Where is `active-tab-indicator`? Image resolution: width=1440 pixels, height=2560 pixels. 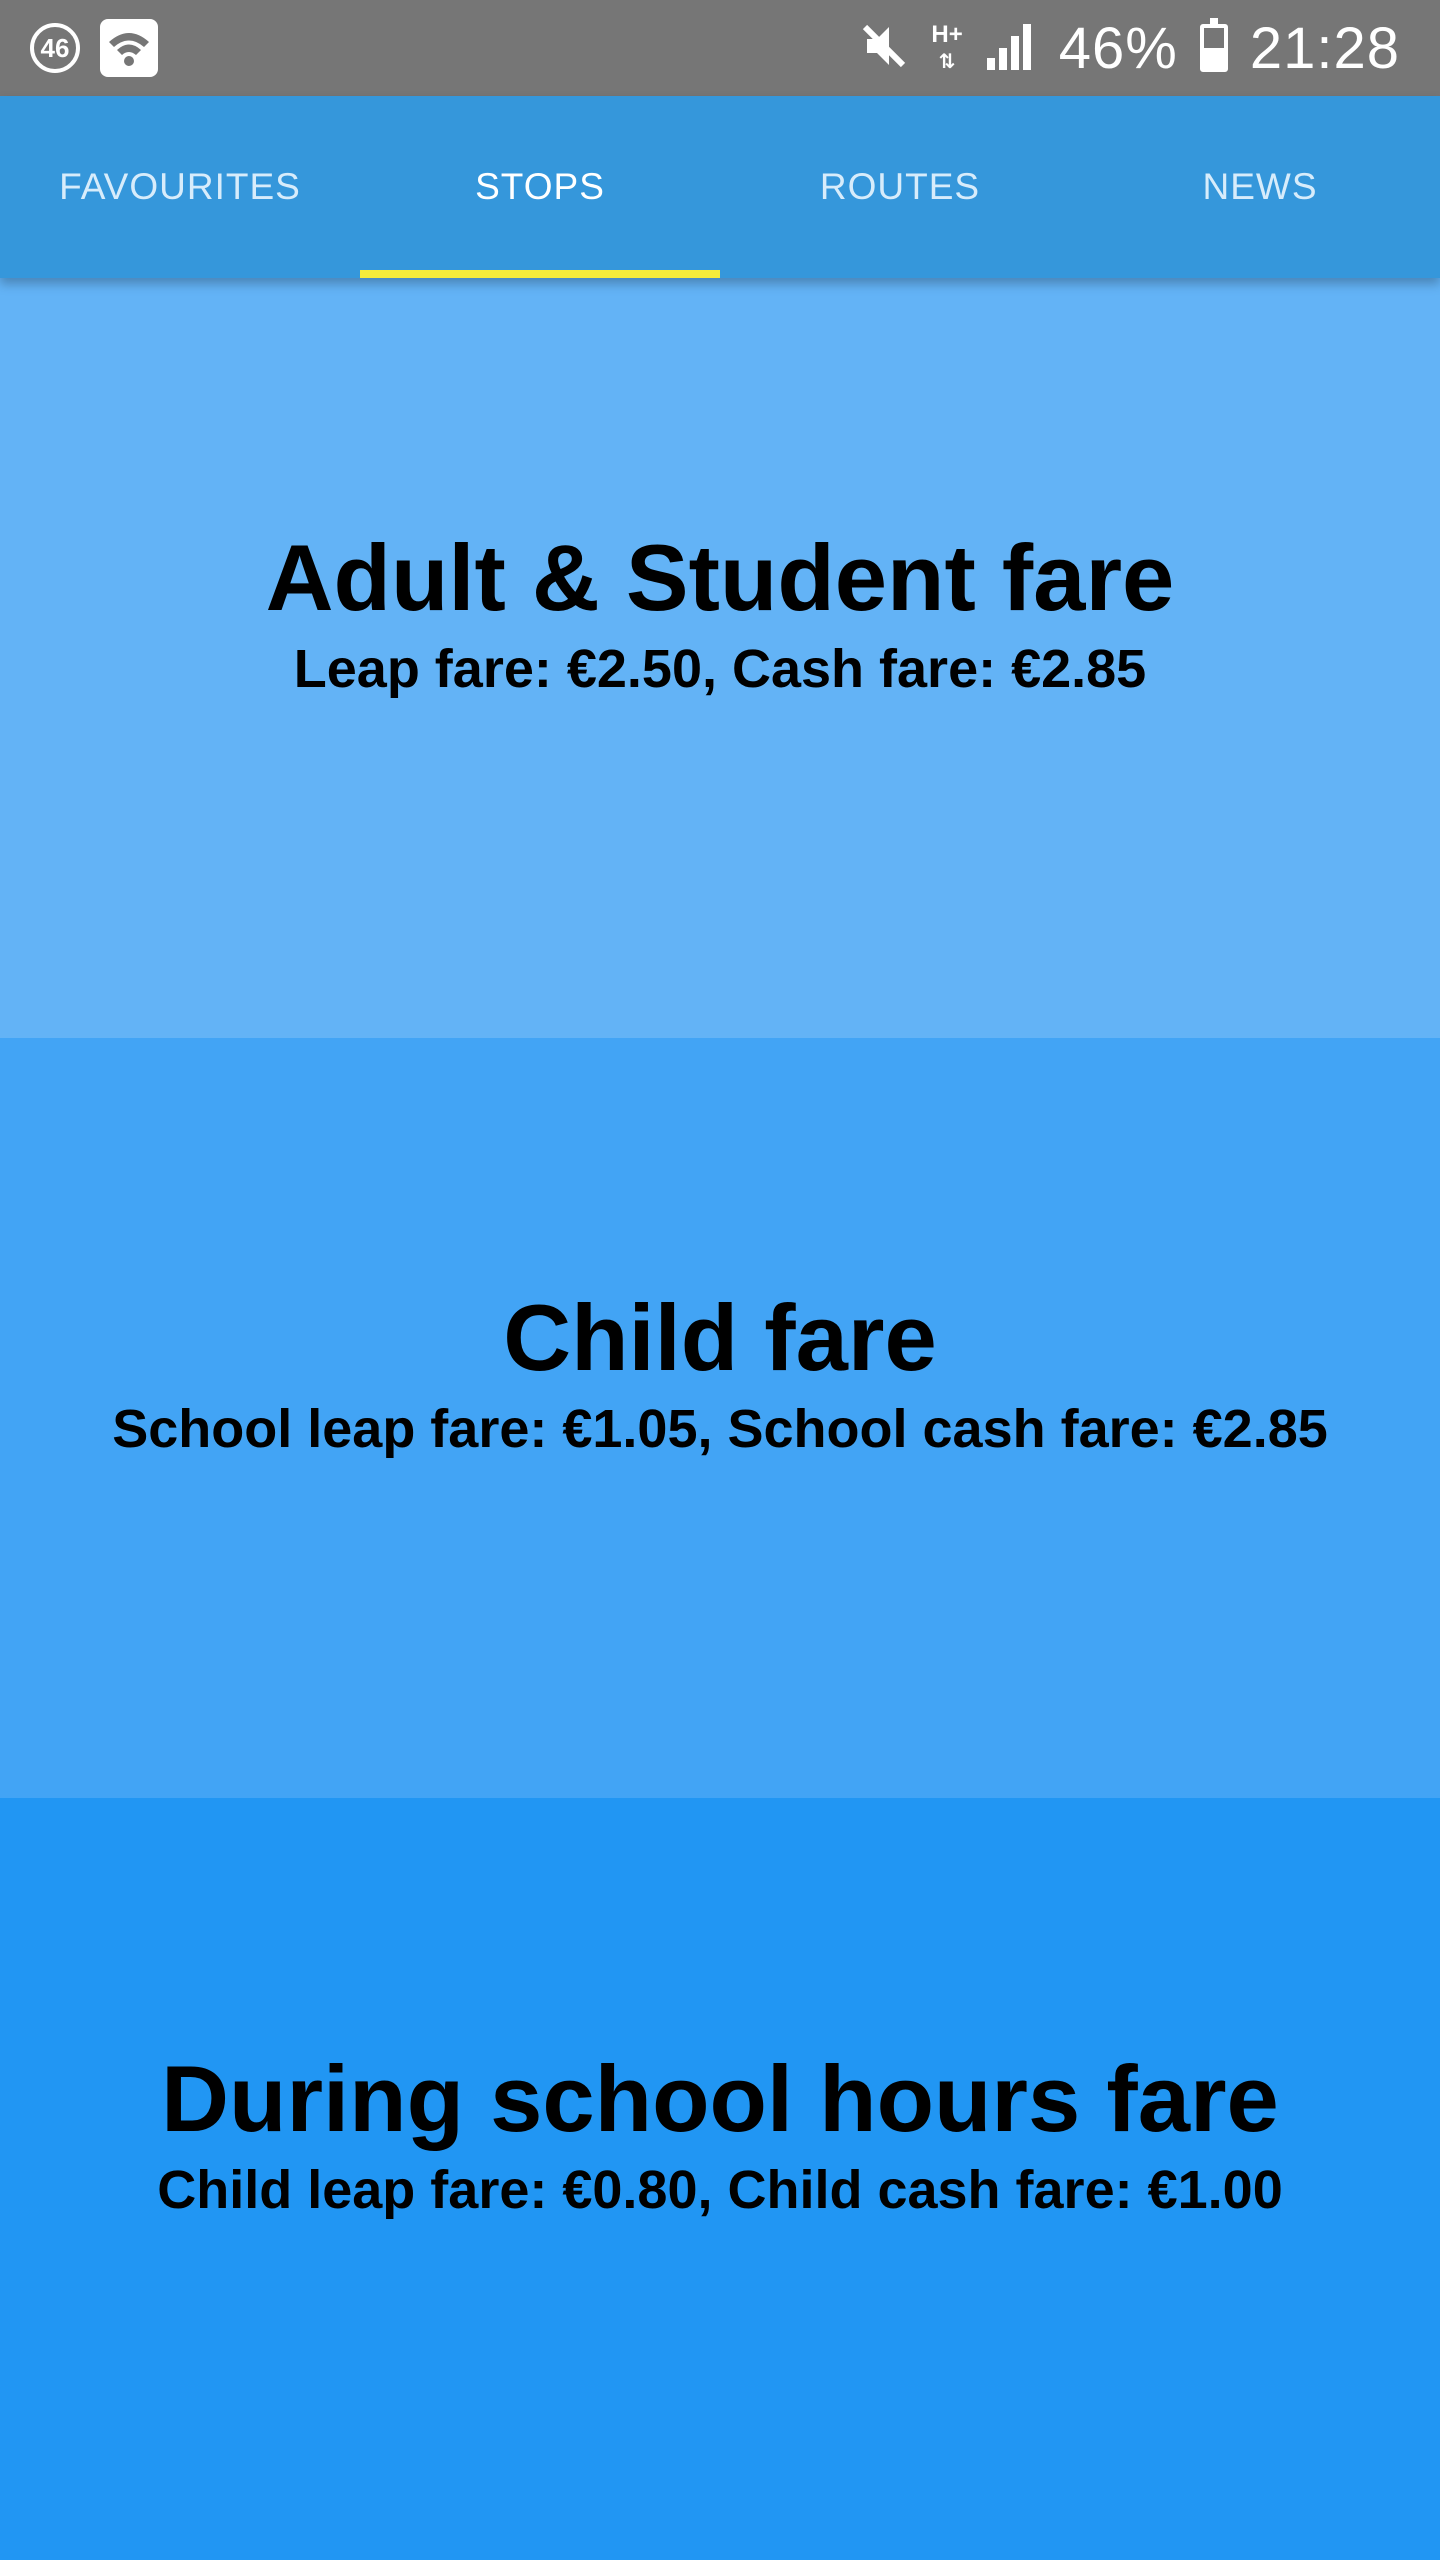 active-tab-indicator is located at coordinates (540, 274).